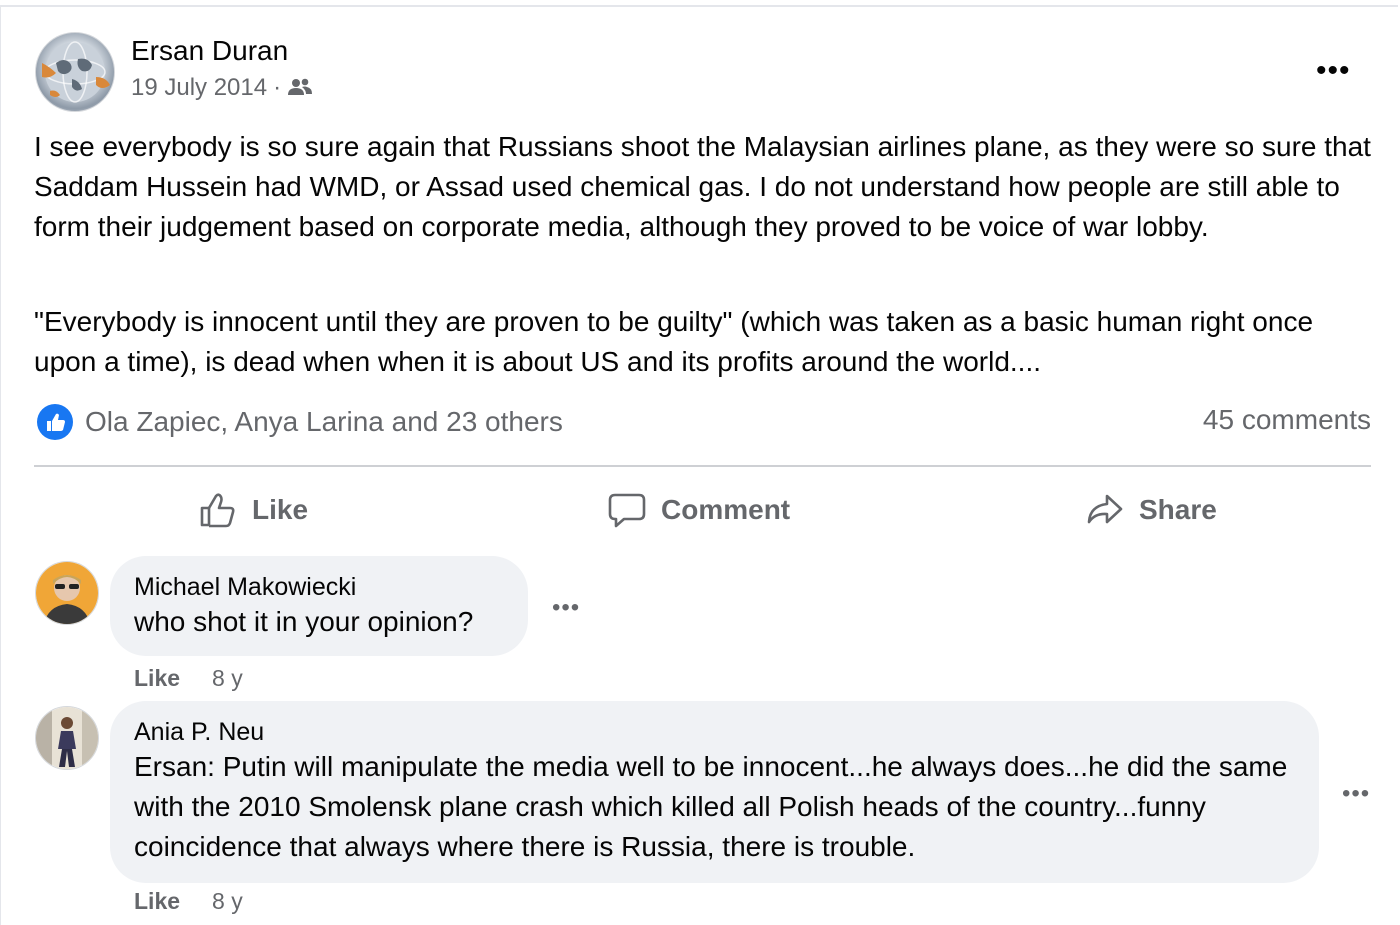 This screenshot has width=1400, height=925. Describe the element at coordinates (199, 88) in the screenshot. I see `post-date: 19 July 2014` at that location.